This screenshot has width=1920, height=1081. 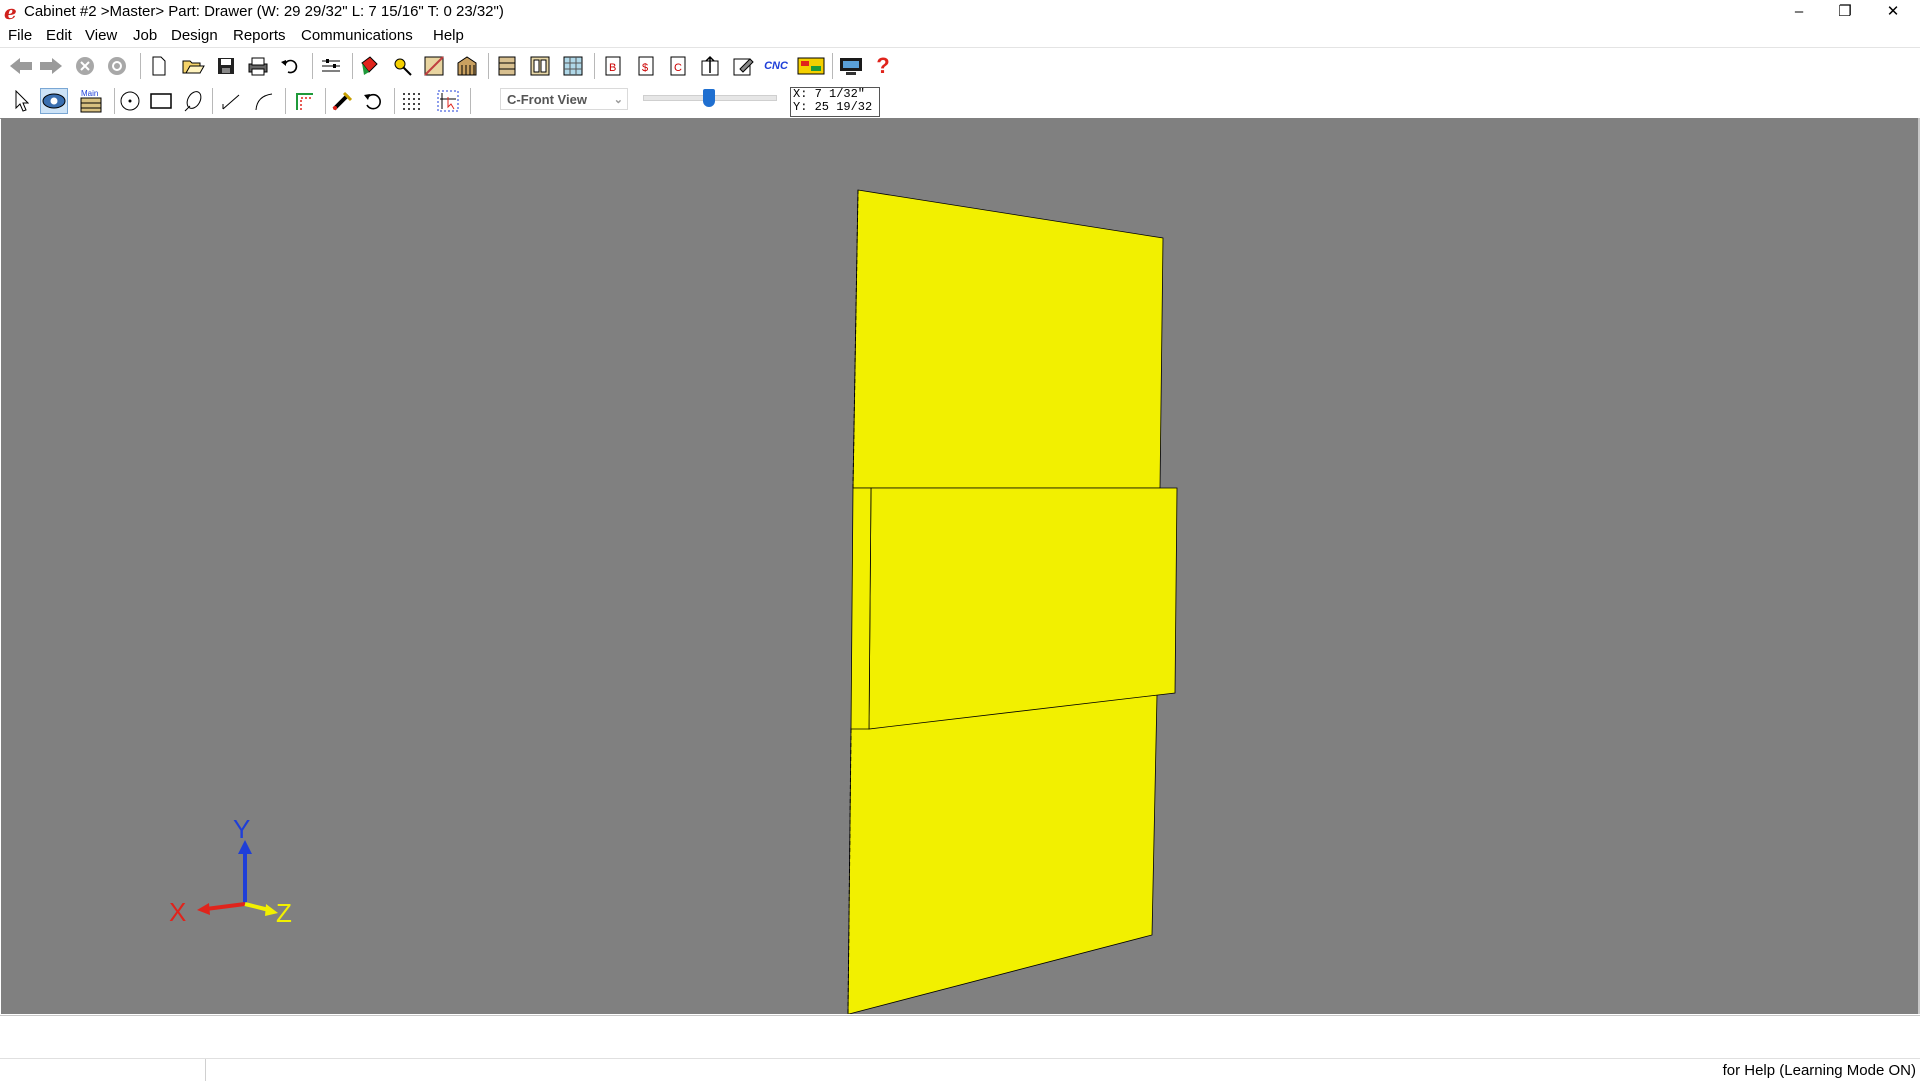 I want to click on undo-icon, so click(x=289, y=66).